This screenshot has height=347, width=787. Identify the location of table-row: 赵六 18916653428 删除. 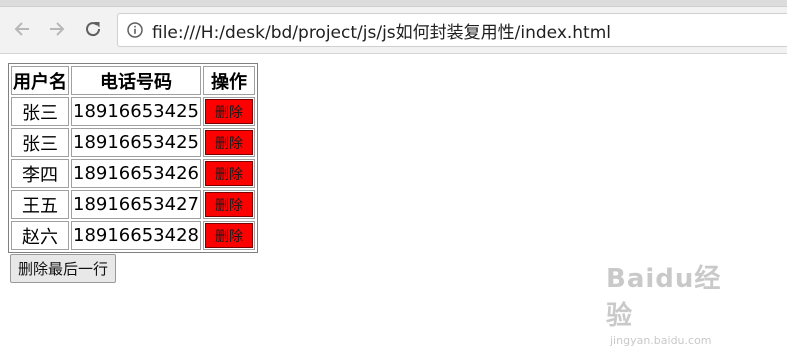
(133, 235).